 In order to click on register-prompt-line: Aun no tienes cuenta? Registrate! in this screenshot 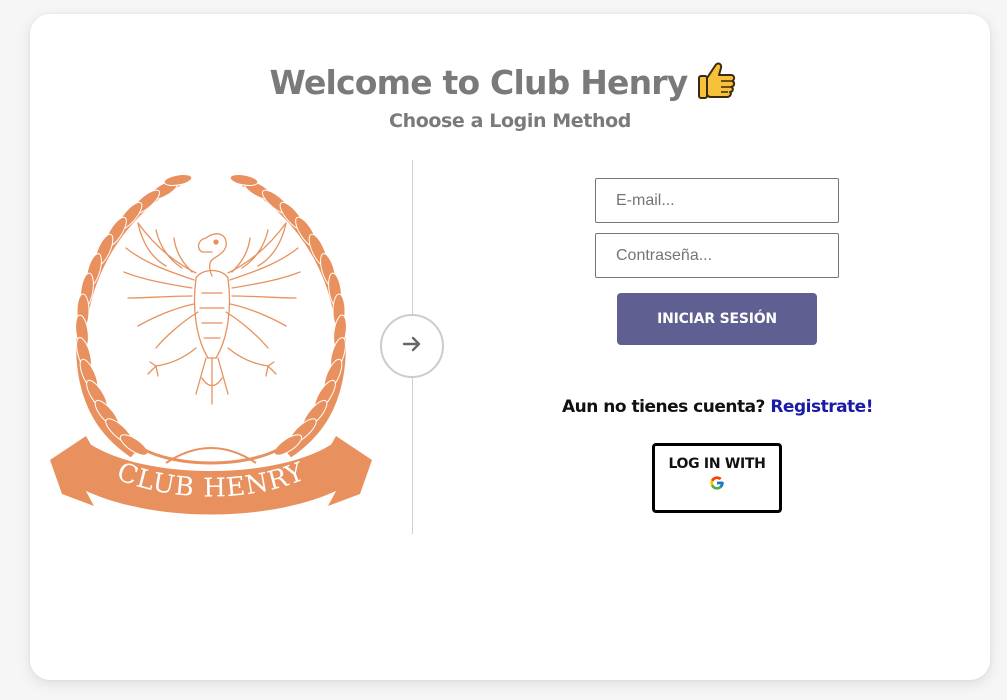, I will do `click(717, 407)`.